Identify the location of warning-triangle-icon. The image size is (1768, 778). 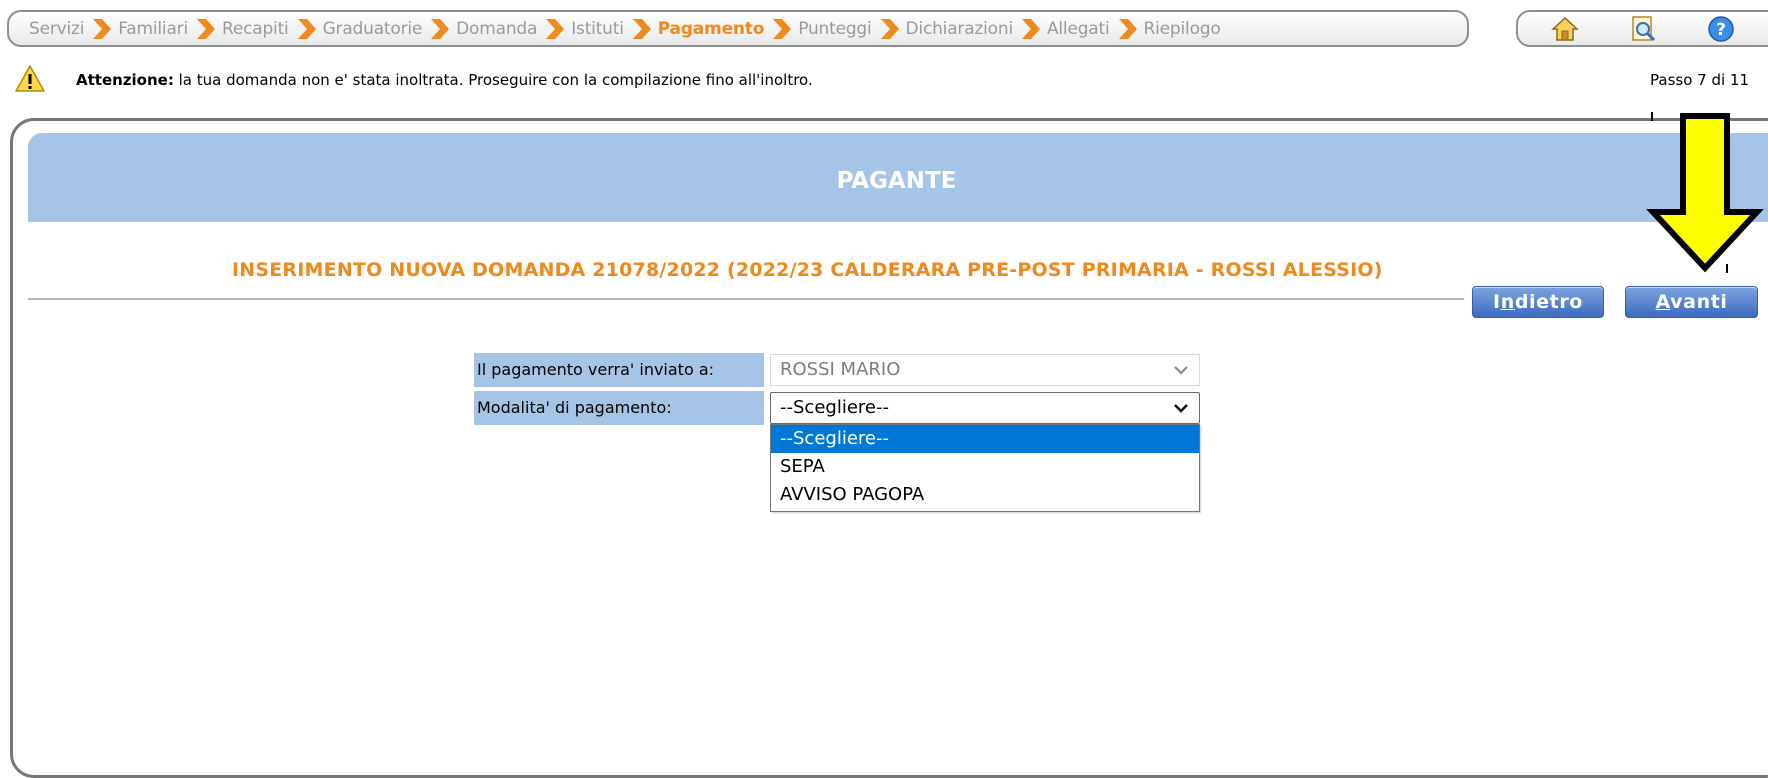
(30, 79).